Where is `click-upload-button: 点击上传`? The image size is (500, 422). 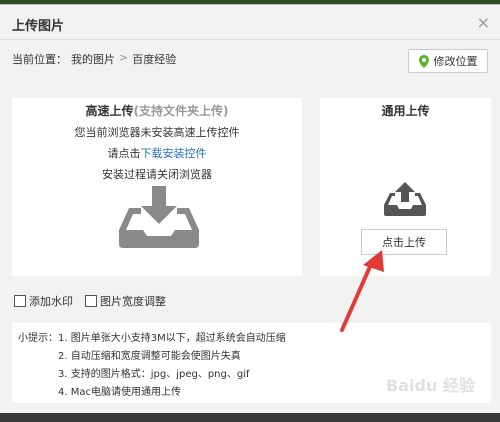
click-upload-button: 点击上传 is located at coordinates (404, 242).